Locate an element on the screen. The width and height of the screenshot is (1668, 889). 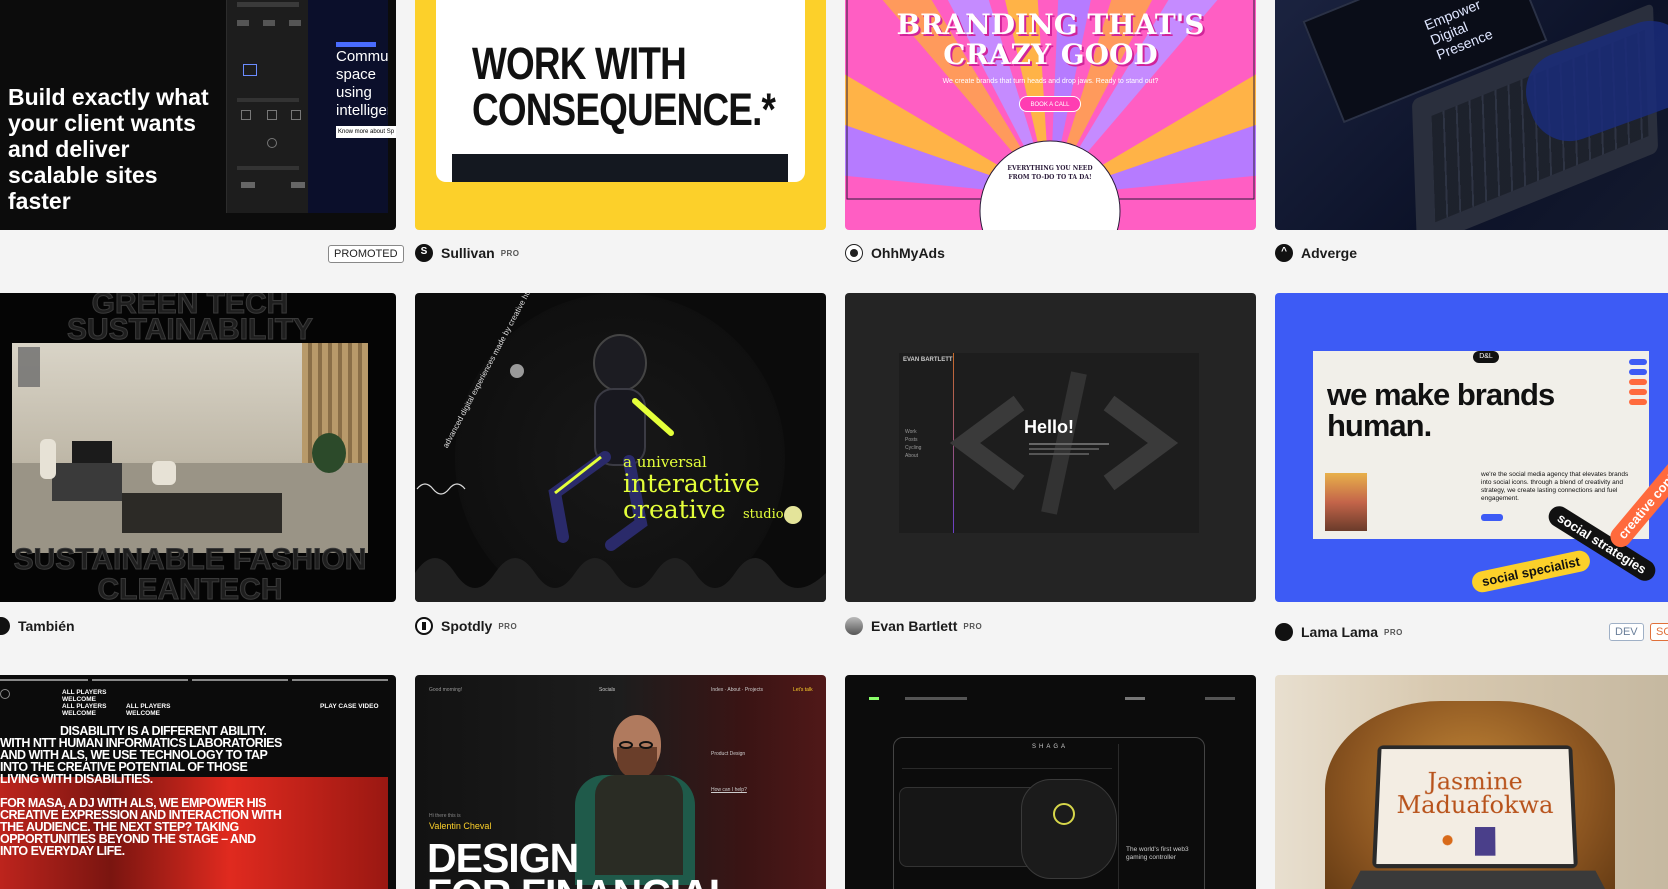
spotdly-line-3: creative is located at coordinates (674, 509).